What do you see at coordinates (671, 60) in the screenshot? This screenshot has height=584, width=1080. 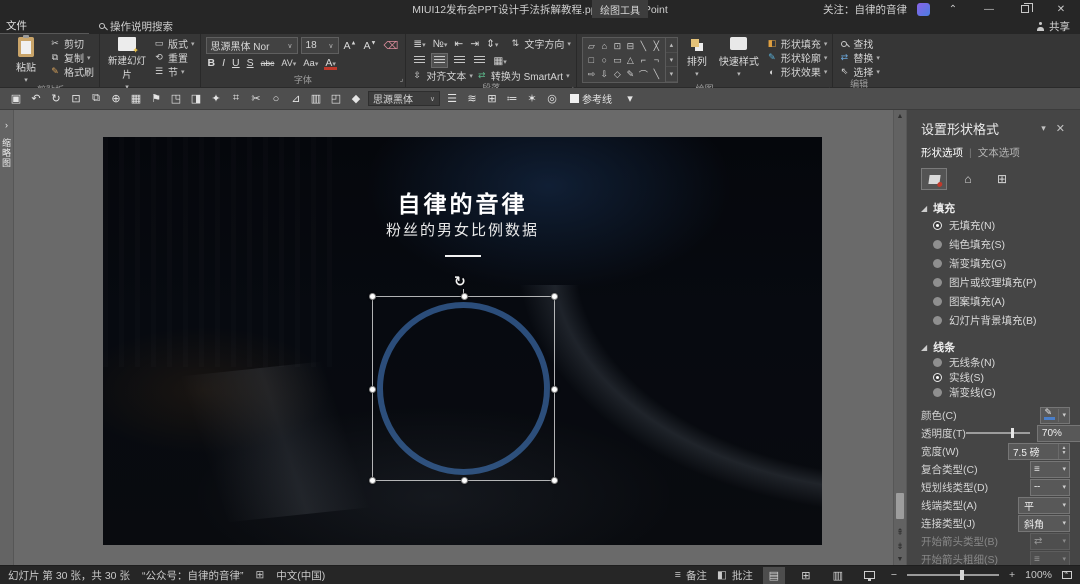 I see `shapes-gallery-scroll: ▴ ▾ ▾` at bounding box center [671, 60].